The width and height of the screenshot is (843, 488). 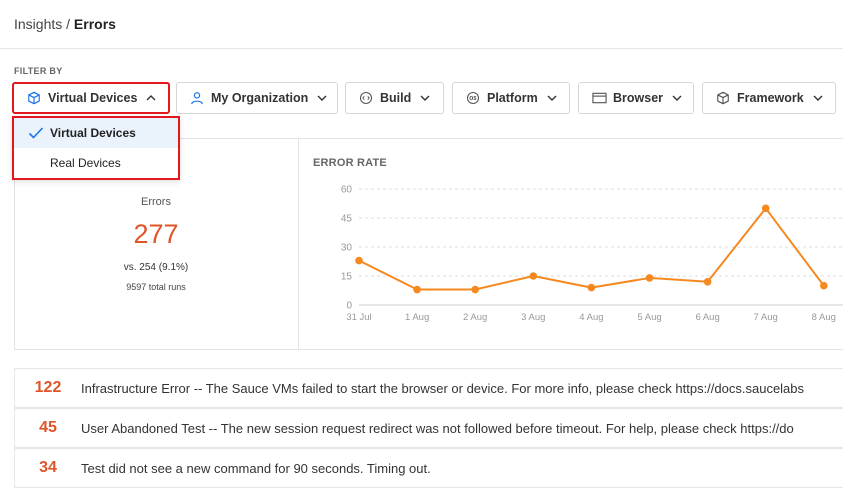 I want to click on filter-build-button: Build, so click(x=394, y=98).